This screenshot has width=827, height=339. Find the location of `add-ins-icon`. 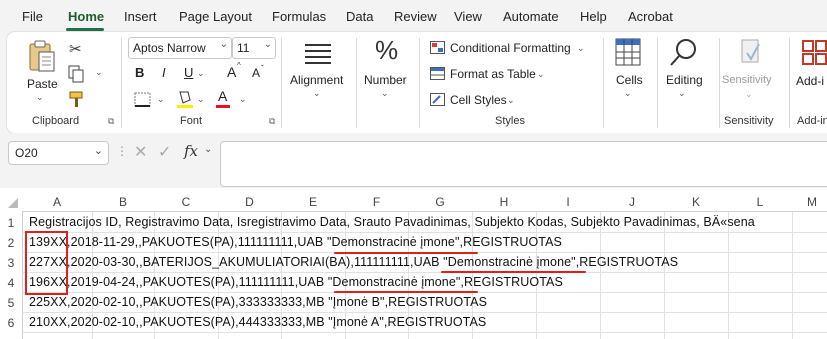

add-ins-icon is located at coordinates (814, 53).